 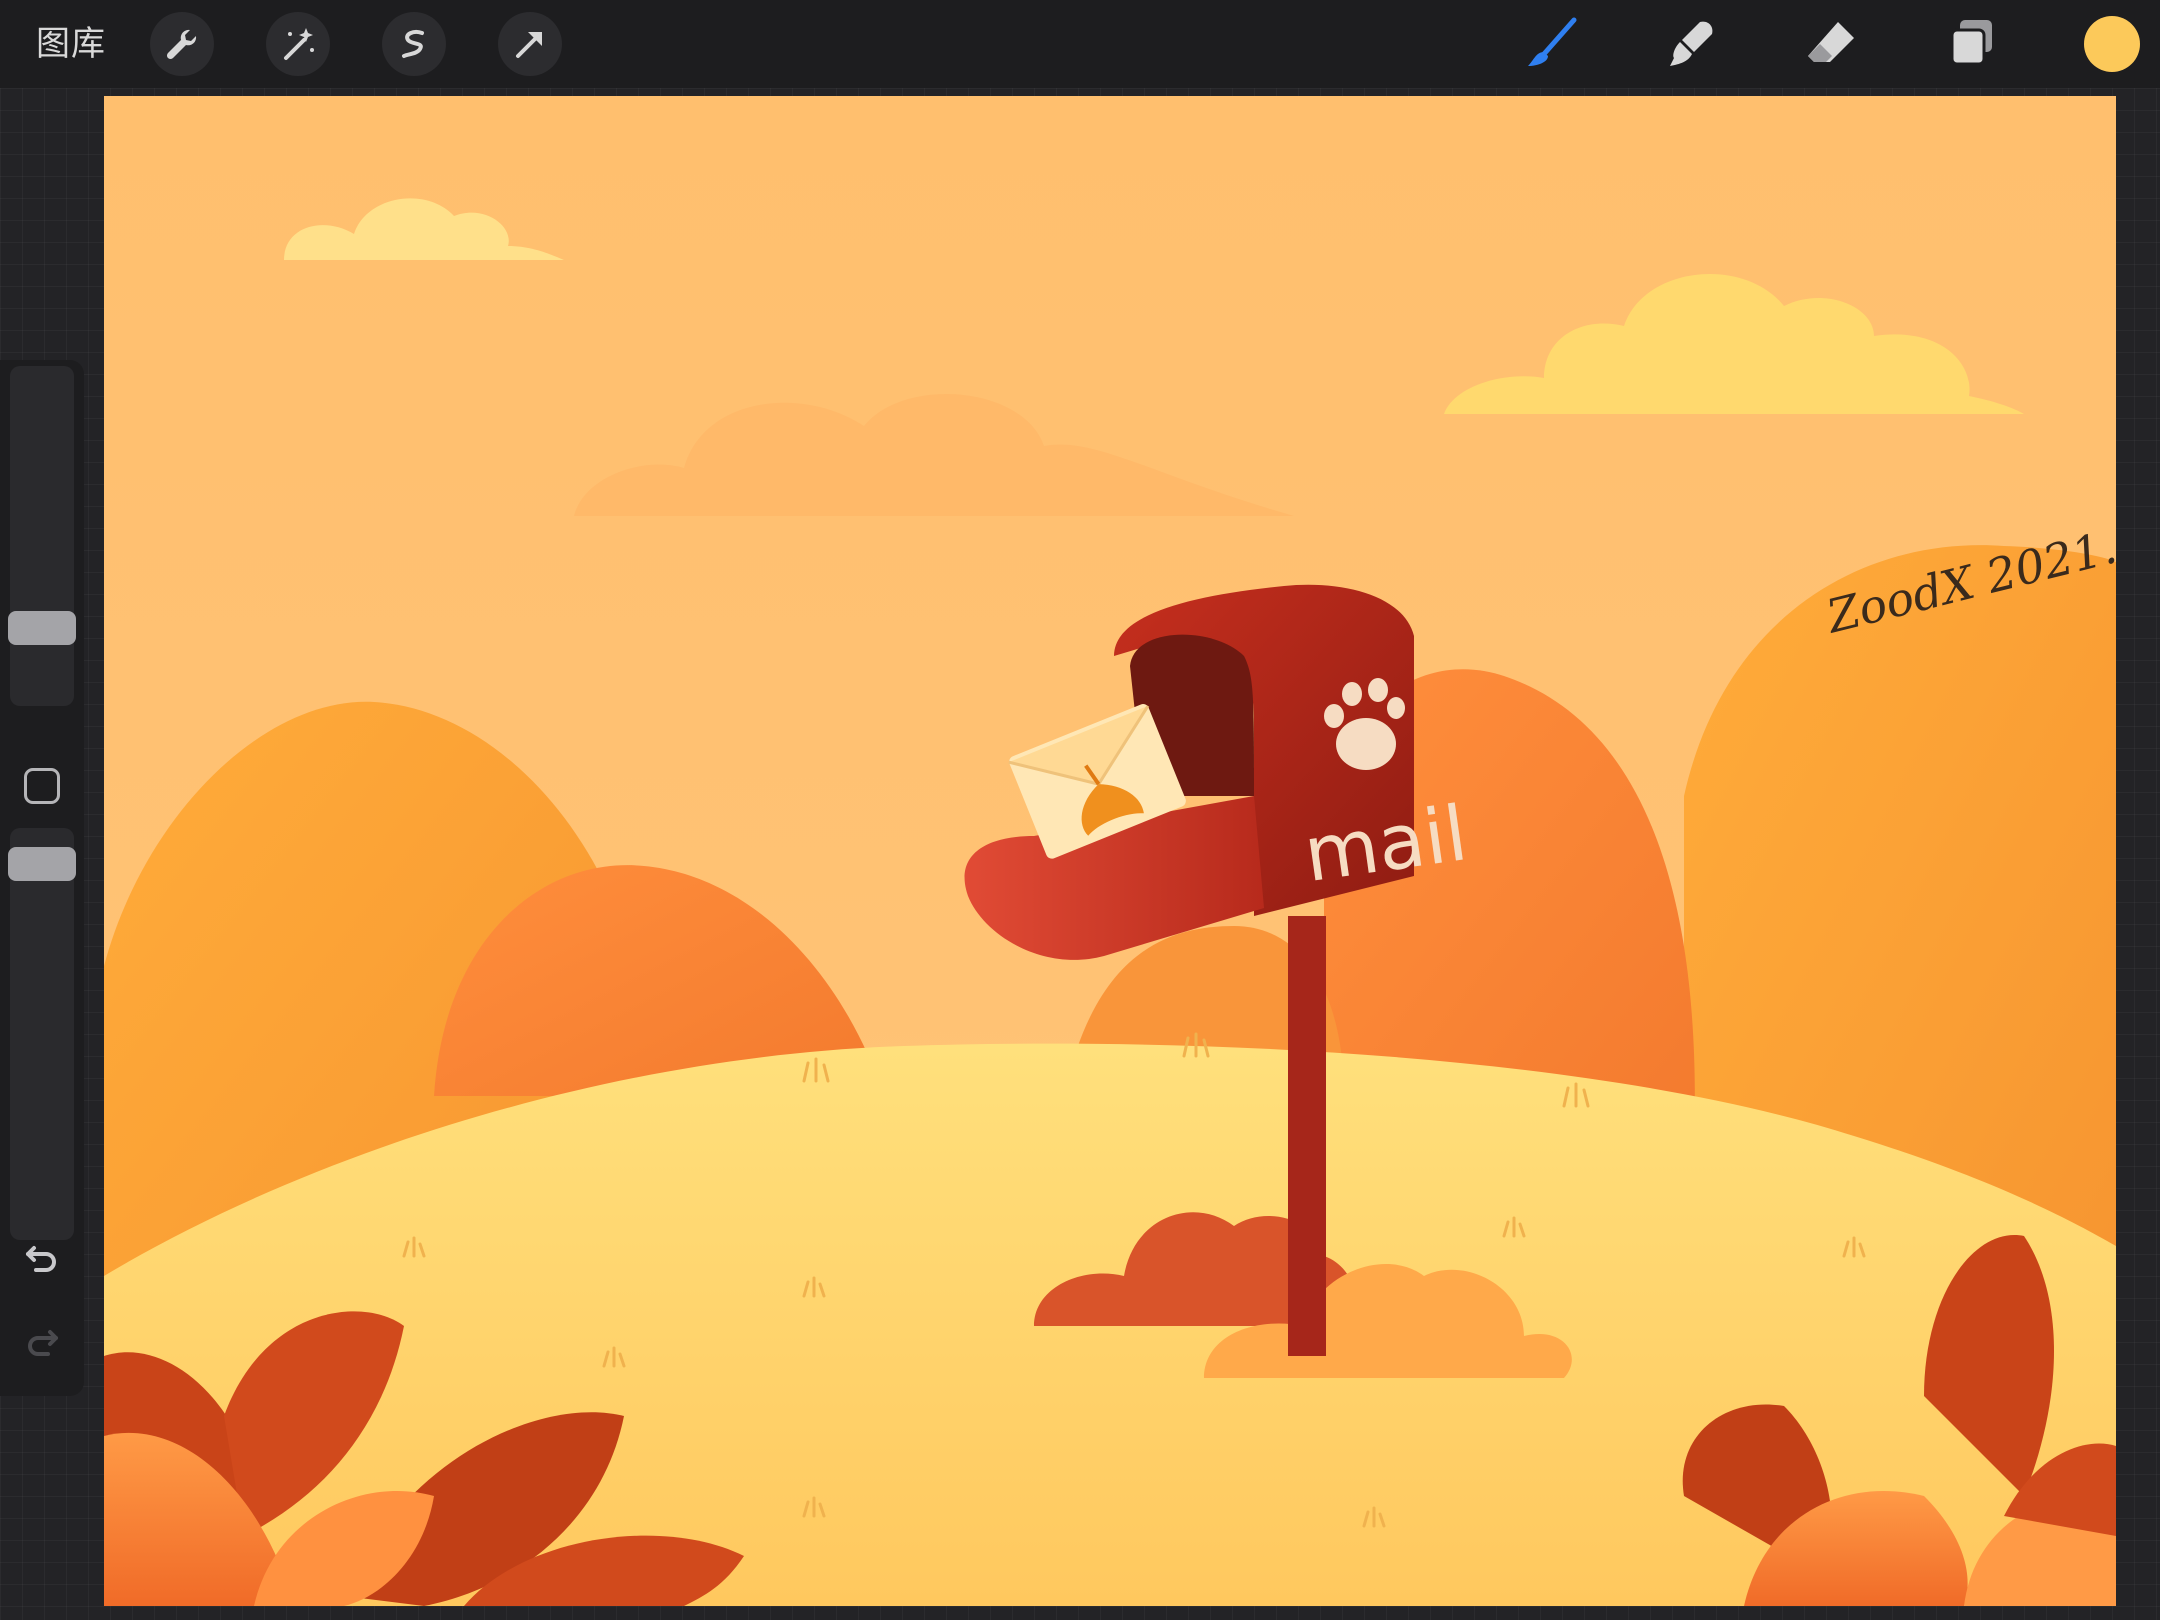 I want to click on move-arrow-icon, so click(x=529, y=45).